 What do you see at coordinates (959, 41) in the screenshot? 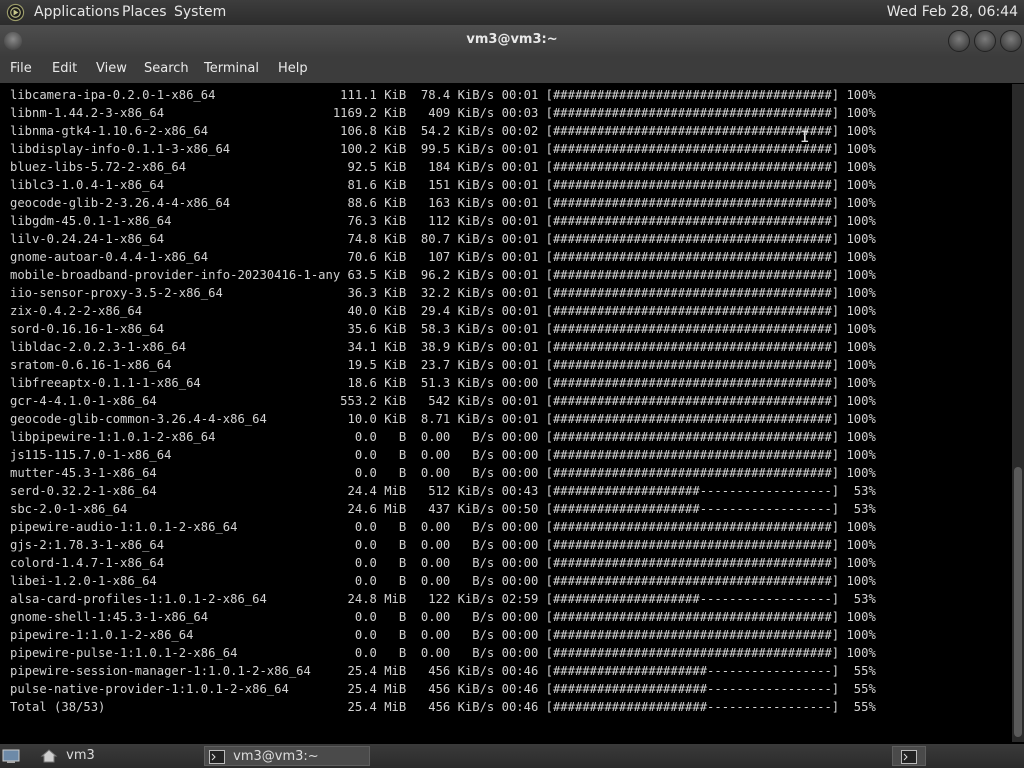
I see `minimize-button` at bounding box center [959, 41].